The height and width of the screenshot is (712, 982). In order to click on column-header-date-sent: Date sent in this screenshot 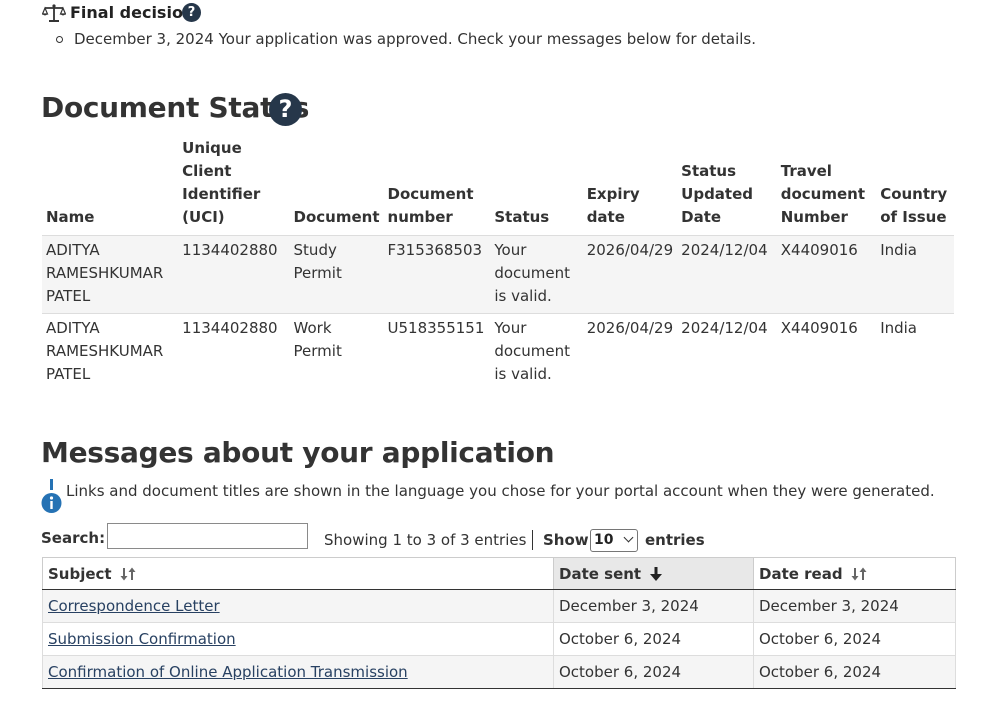, I will do `click(653, 573)`.